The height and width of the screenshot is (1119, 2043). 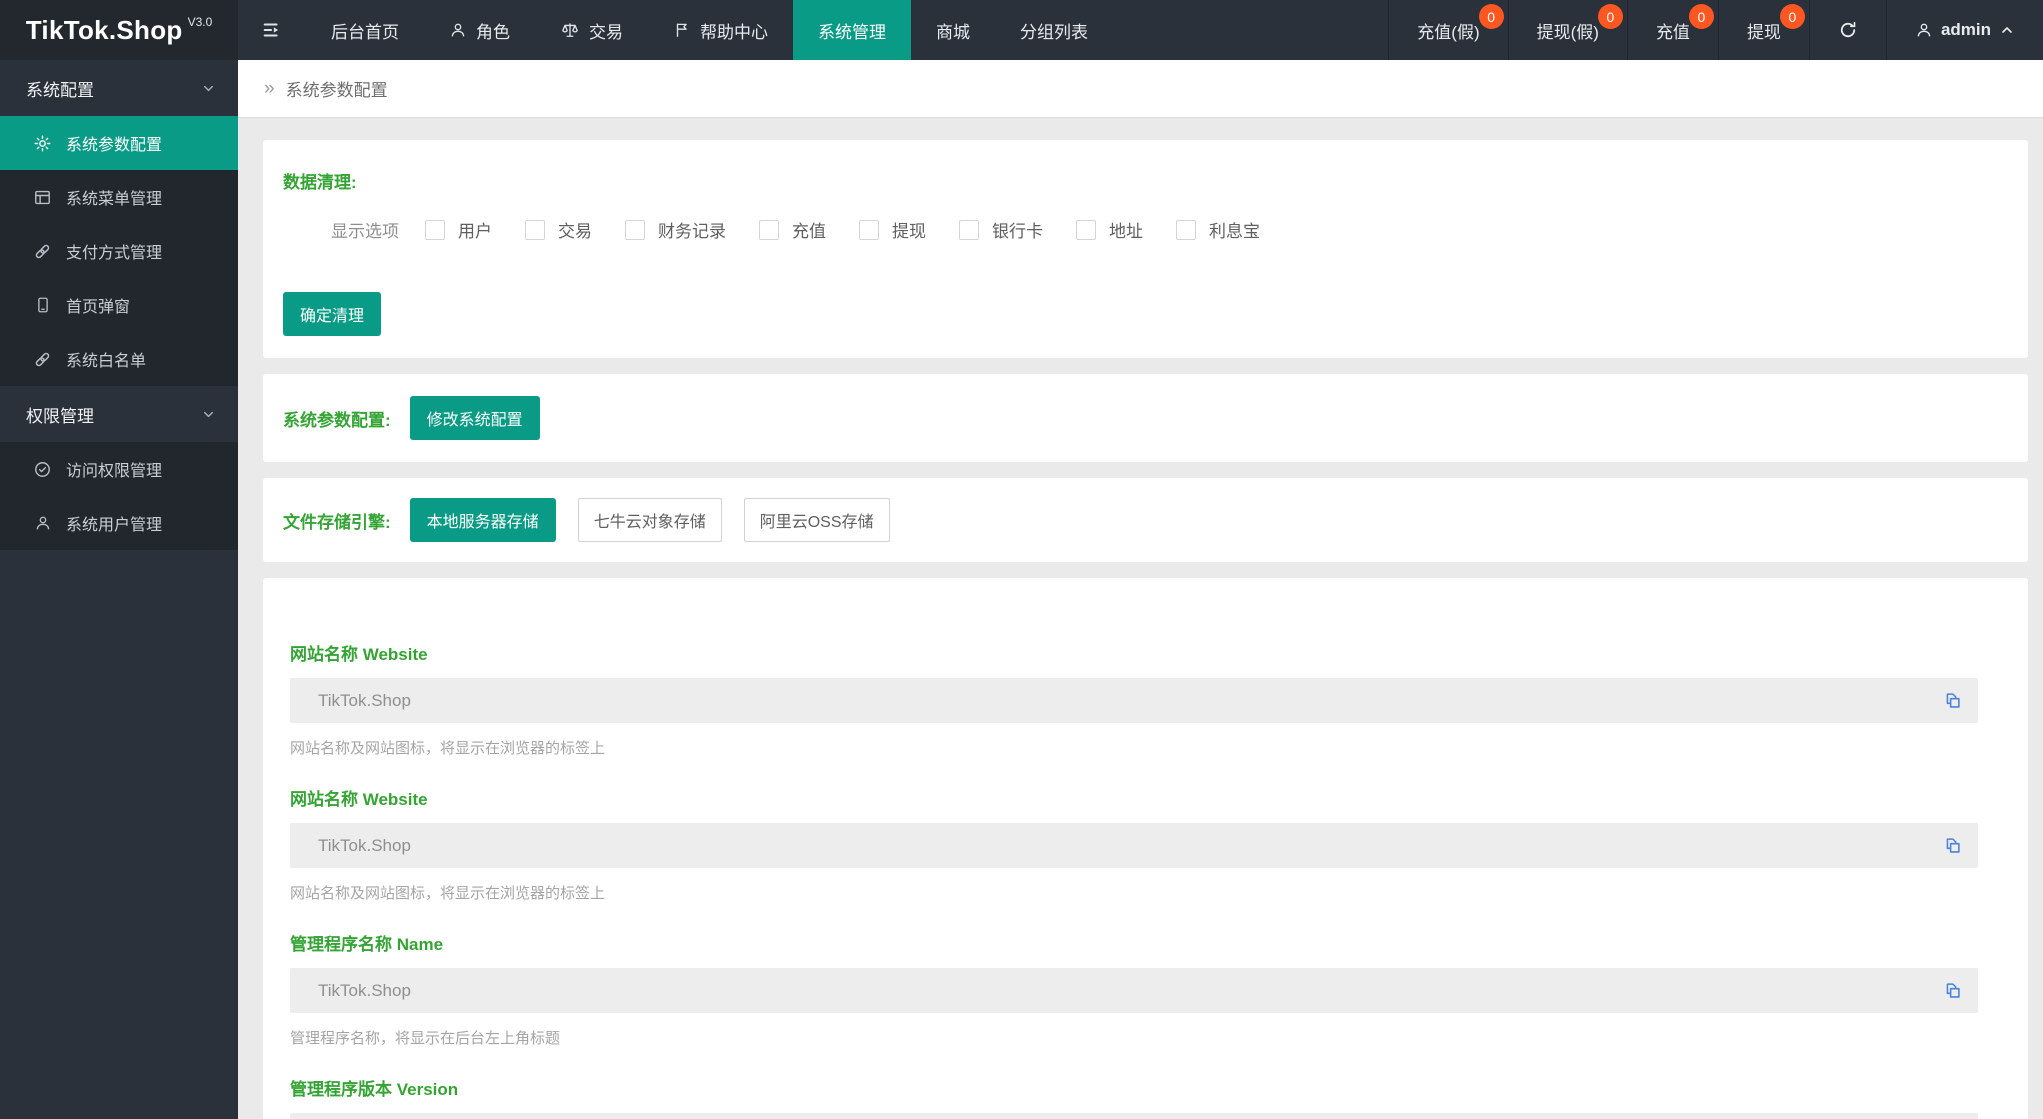 What do you see at coordinates (1140, 89) in the screenshot?
I see `breadcrumb: » 系统参数配置` at bounding box center [1140, 89].